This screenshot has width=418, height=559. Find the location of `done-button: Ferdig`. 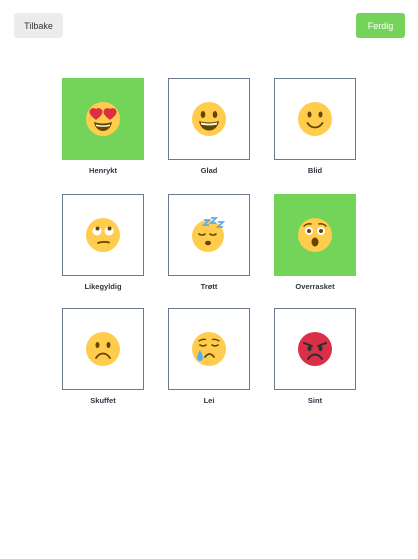

done-button: Ferdig is located at coordinates (380, 25).